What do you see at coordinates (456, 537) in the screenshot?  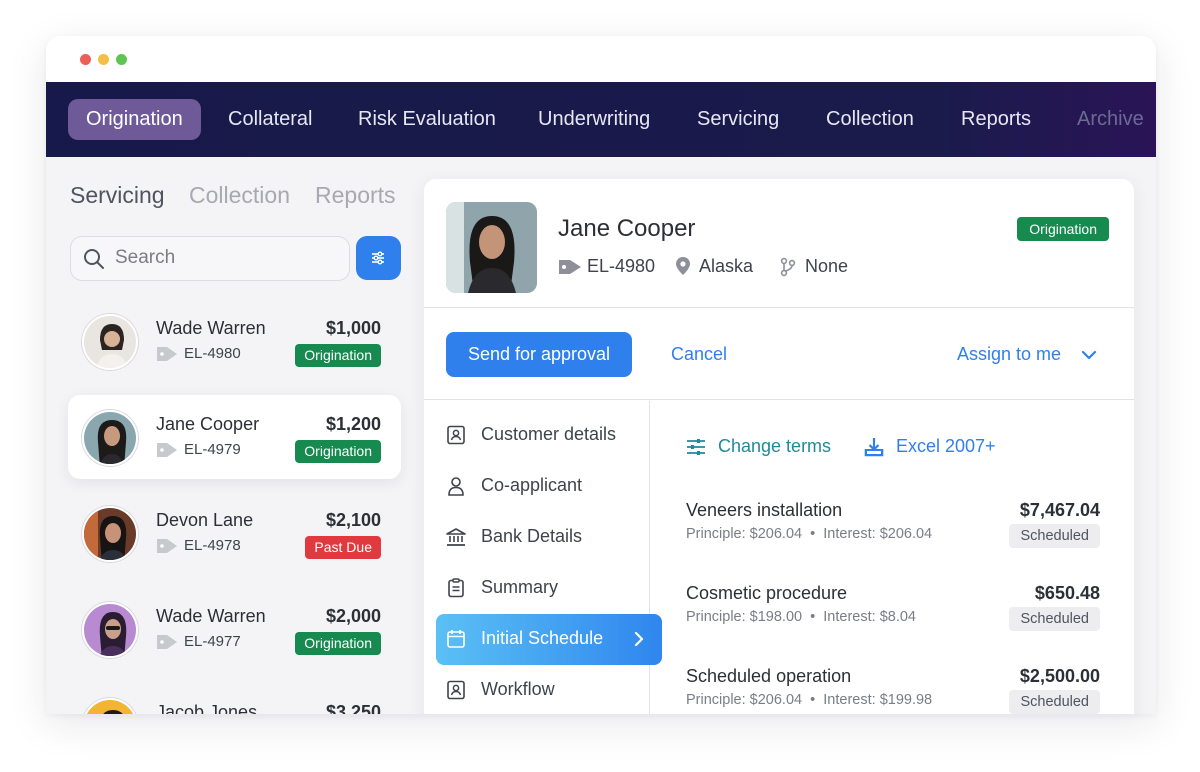 I see `bank-icon` at bounding box center [456, 537].